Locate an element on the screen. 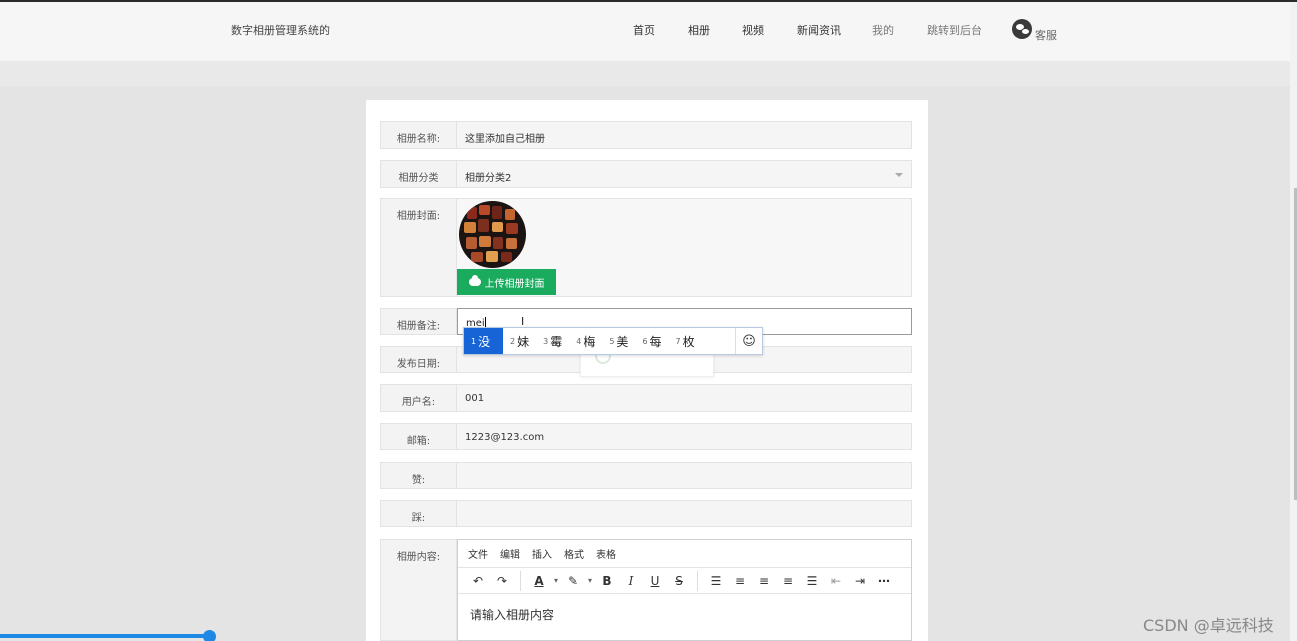  customer-service-link: 客服 is located at coordinates (1046, 35).